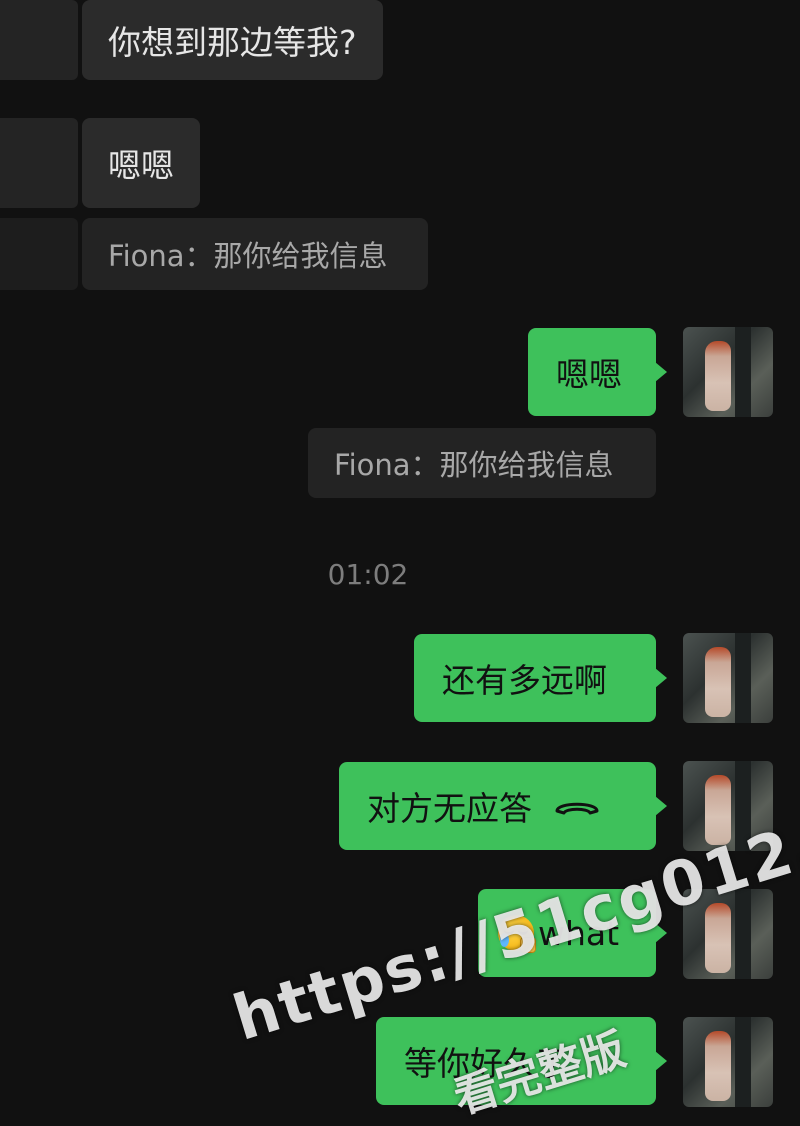 Image resolution: width=800 pixels, height=1126 pixels. What do you see at coordinates (368, 574) in the screenshot?
I see `timestamp: 01:02` at bounding box center [368, 574].